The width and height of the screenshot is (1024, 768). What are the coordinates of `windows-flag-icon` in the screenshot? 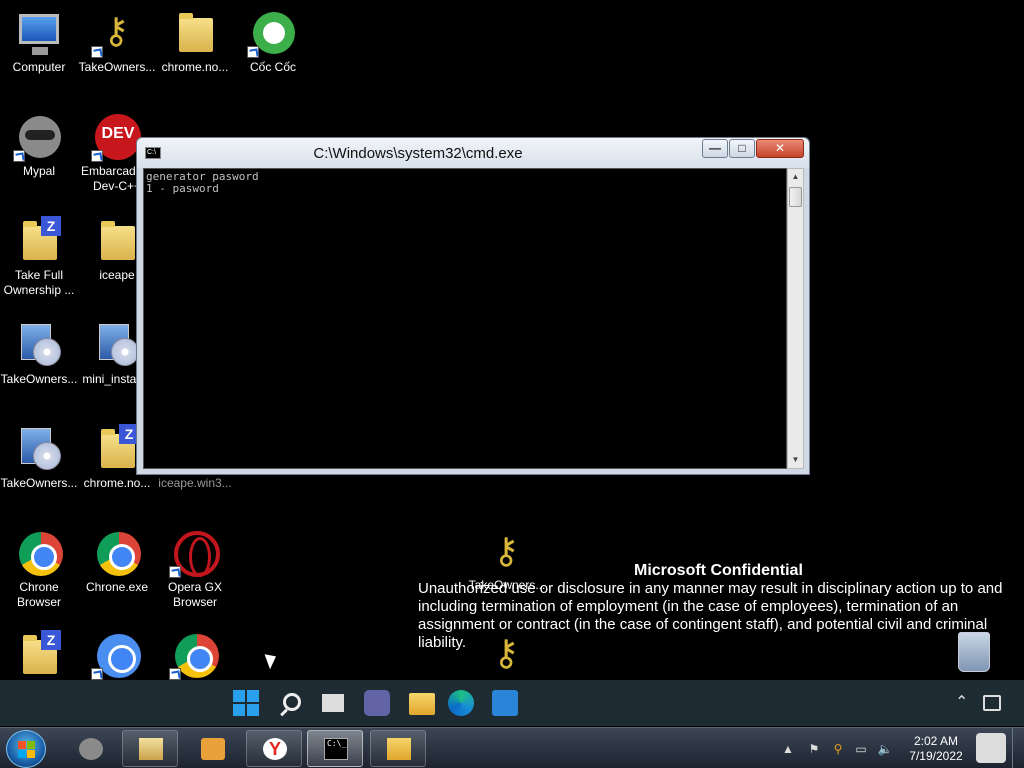 It's located at (26, 749).